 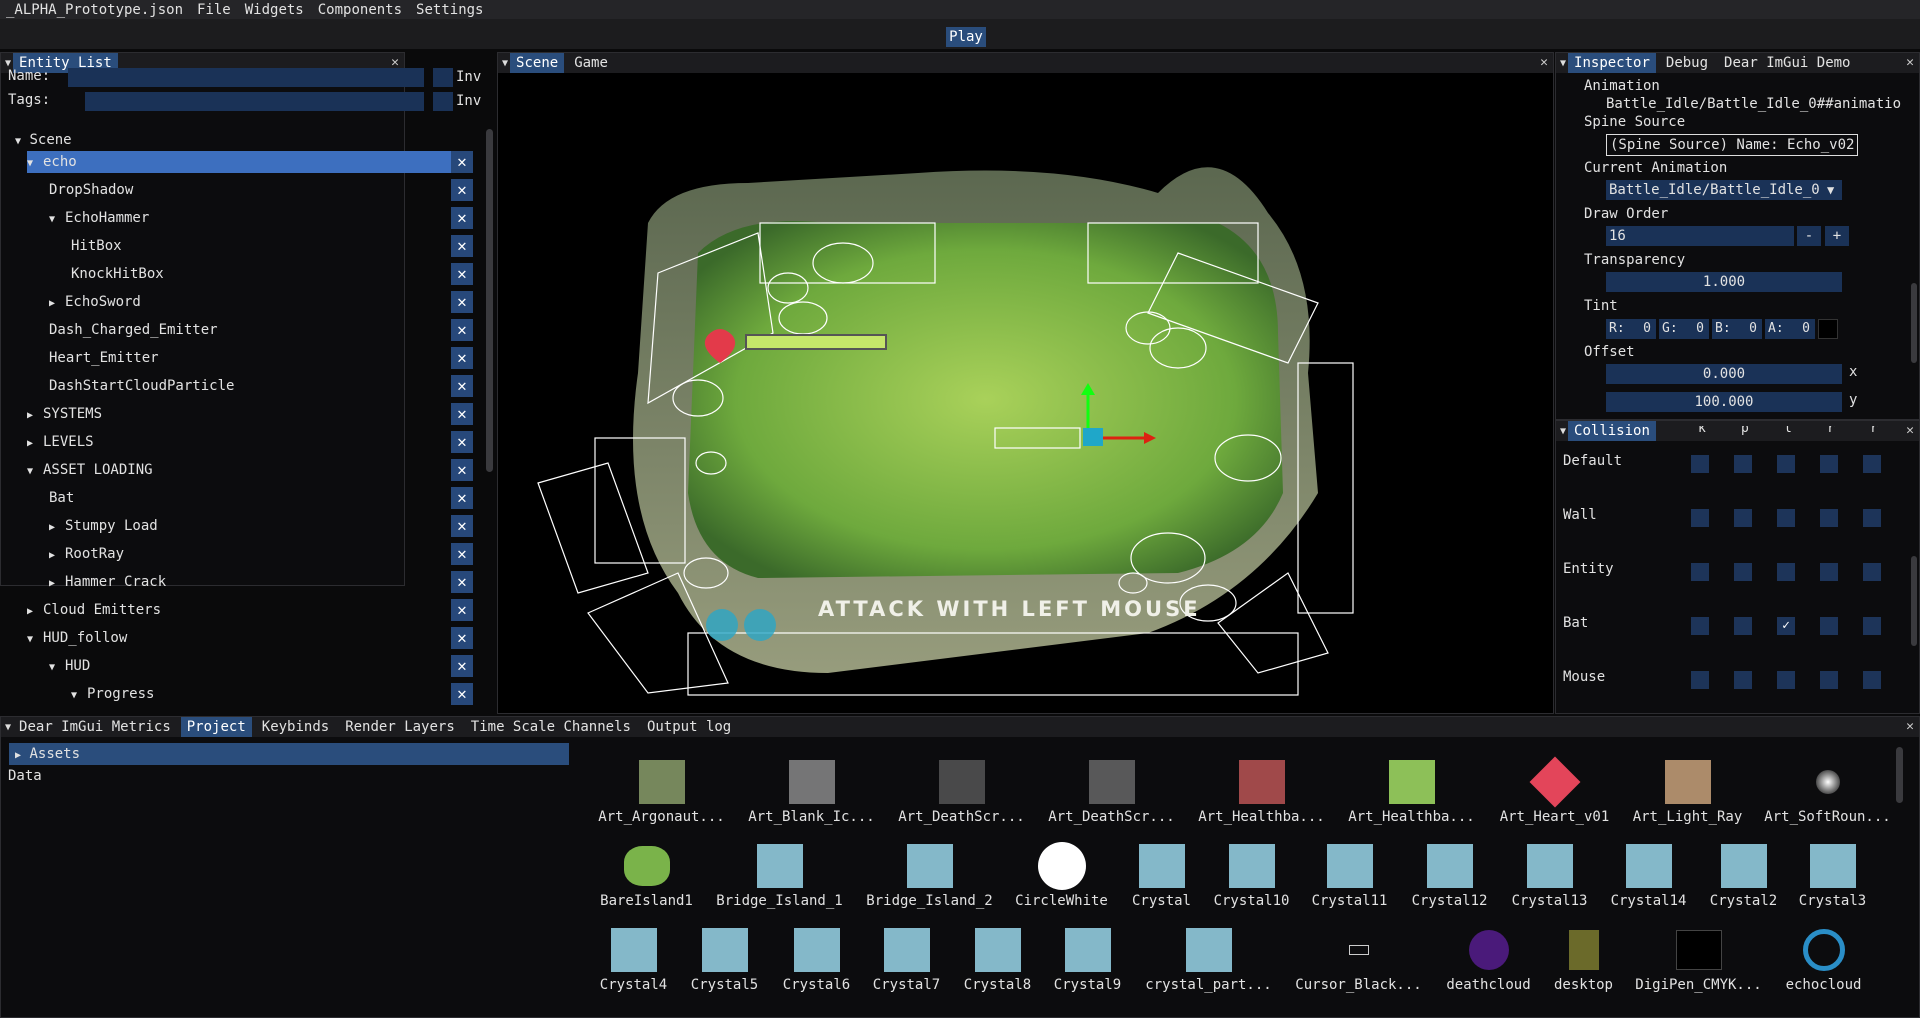 What do you see at coordinates (1737, 329) in the screenshot?
I see `tint-channel-input: B: 0` at bounding box center [1737, 329].